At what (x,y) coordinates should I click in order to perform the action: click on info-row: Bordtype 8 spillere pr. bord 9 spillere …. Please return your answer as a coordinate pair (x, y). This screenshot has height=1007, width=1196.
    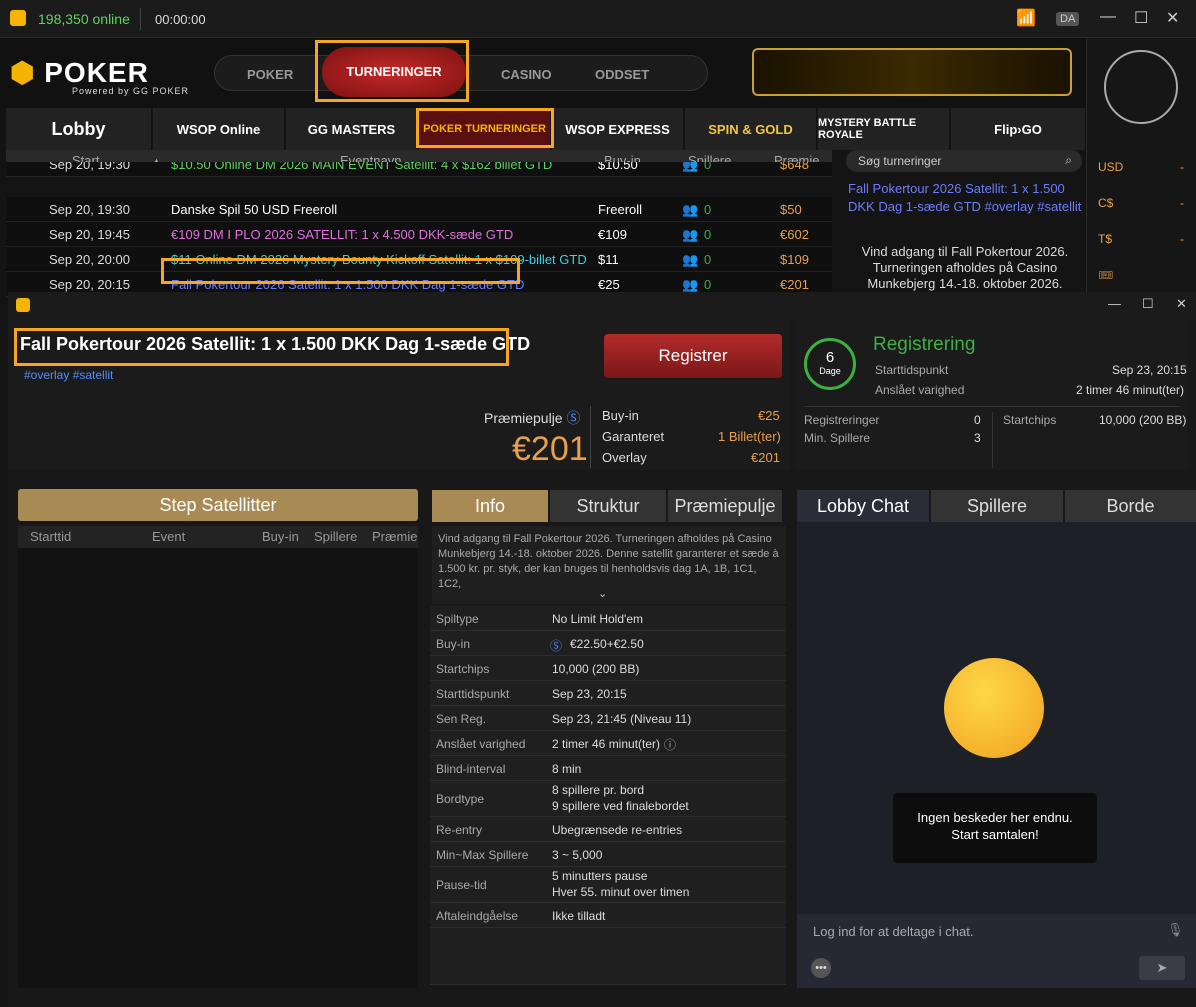
    Looking at the image, I should click on (608, 799).